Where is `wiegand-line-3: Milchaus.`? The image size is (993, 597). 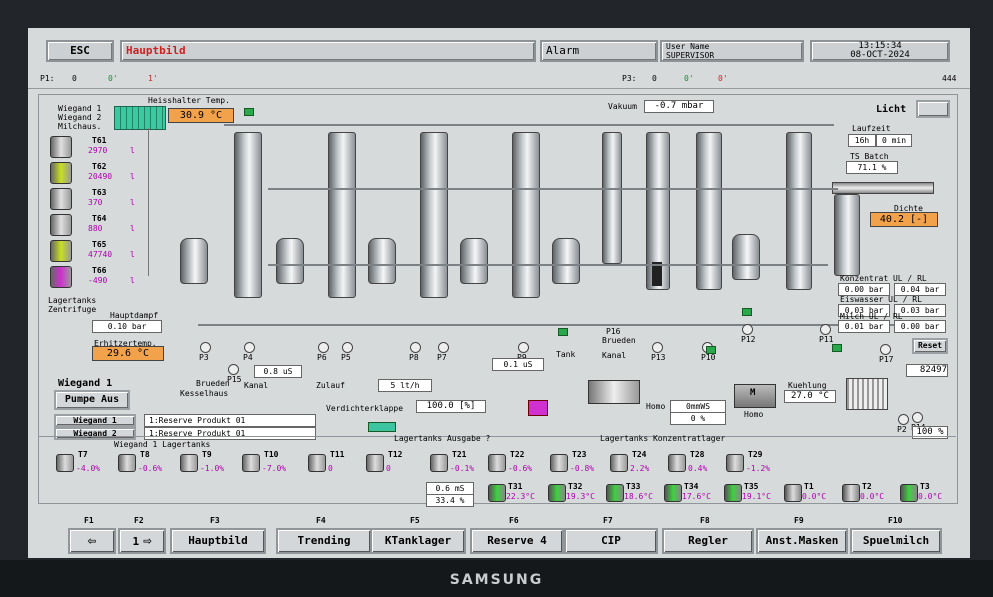
wiegand-line-3: Milchaus. is located at coordinates (80, 126).